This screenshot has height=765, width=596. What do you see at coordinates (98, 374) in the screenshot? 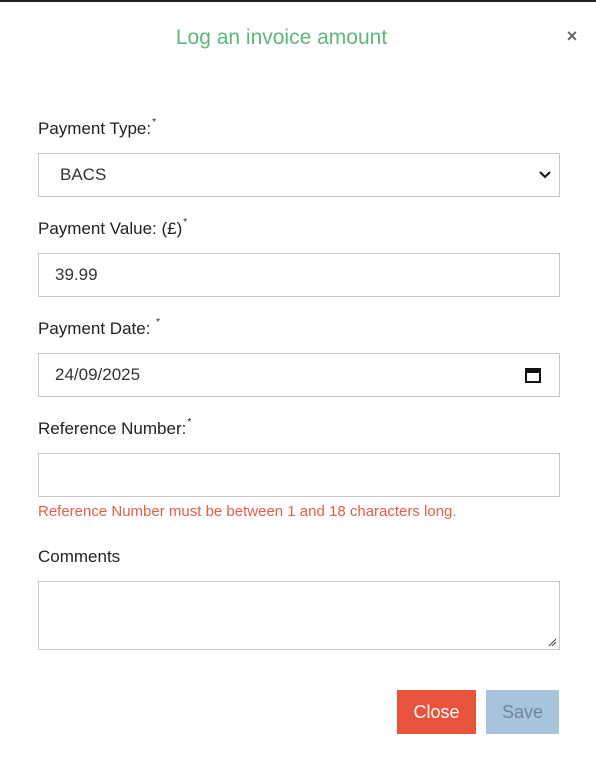
I see `payment-date-text: 24/09/2025` at bounding box center [98, 374].